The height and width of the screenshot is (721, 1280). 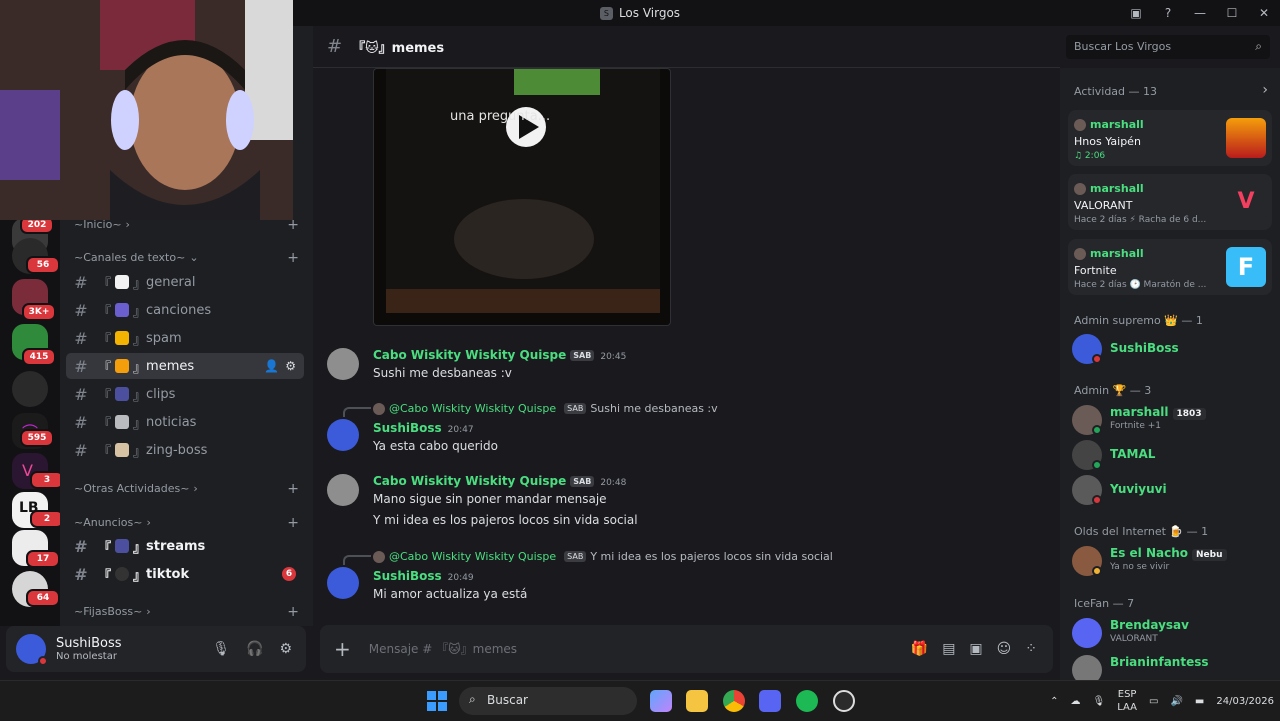 What do you see at coordinates (1172, 349) in the screenshot?
I see `member-item: SushiBoss` at bounding box center [1172, 349].